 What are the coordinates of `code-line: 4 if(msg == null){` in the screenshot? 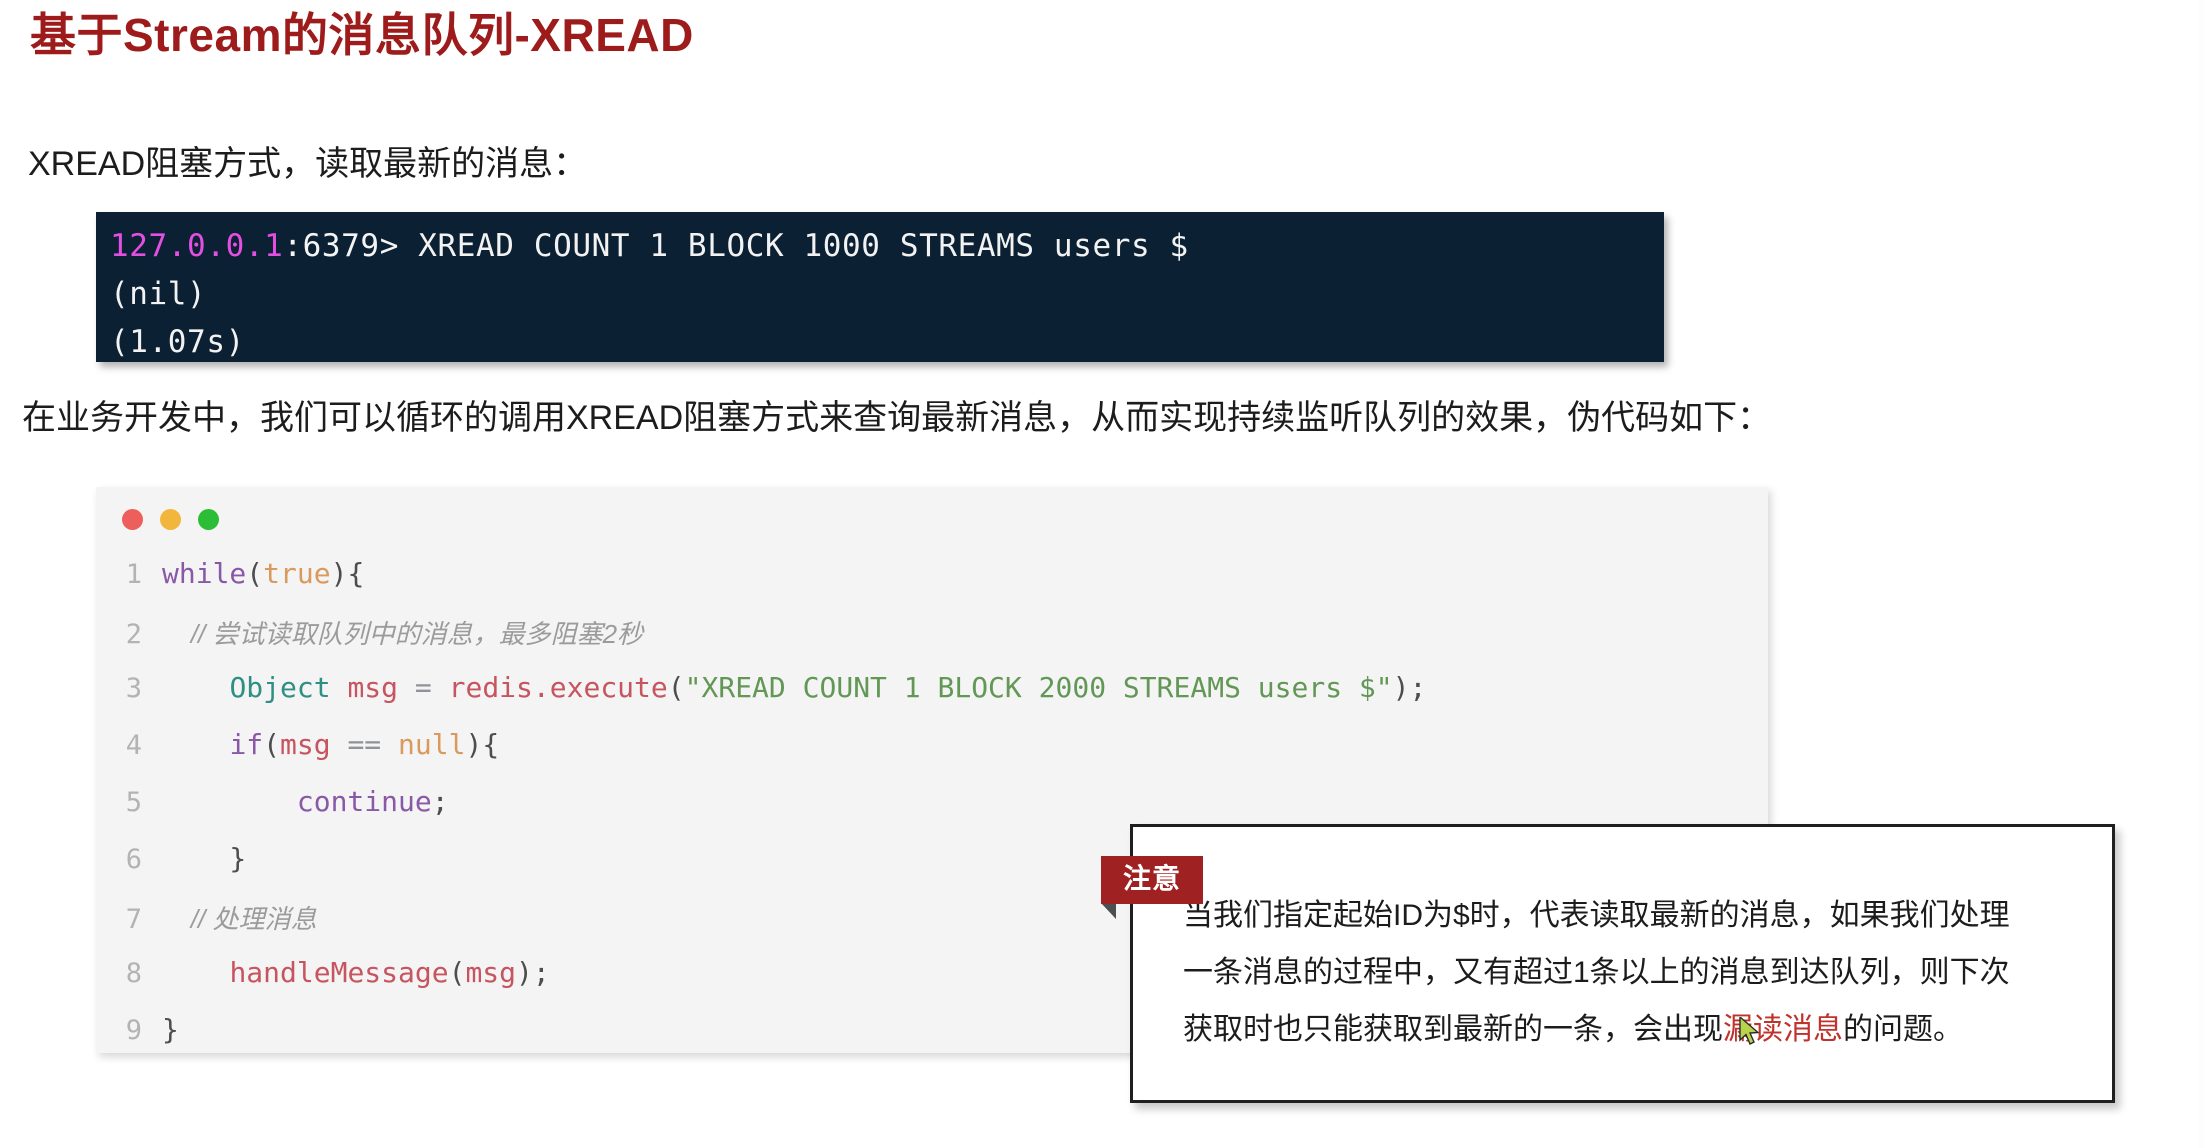 It's located at (932, 756).